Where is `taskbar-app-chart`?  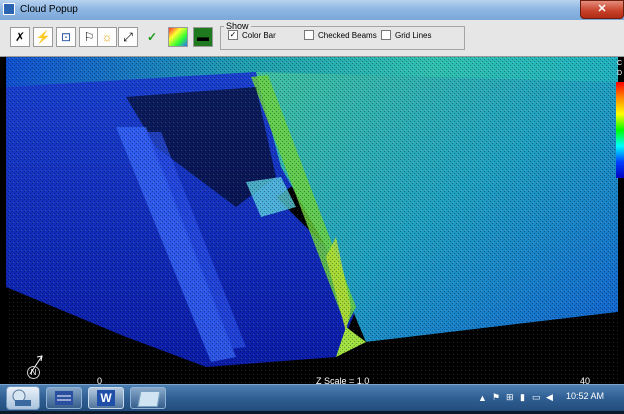
taskbar-app-chart is located at coordinates (64, 398).